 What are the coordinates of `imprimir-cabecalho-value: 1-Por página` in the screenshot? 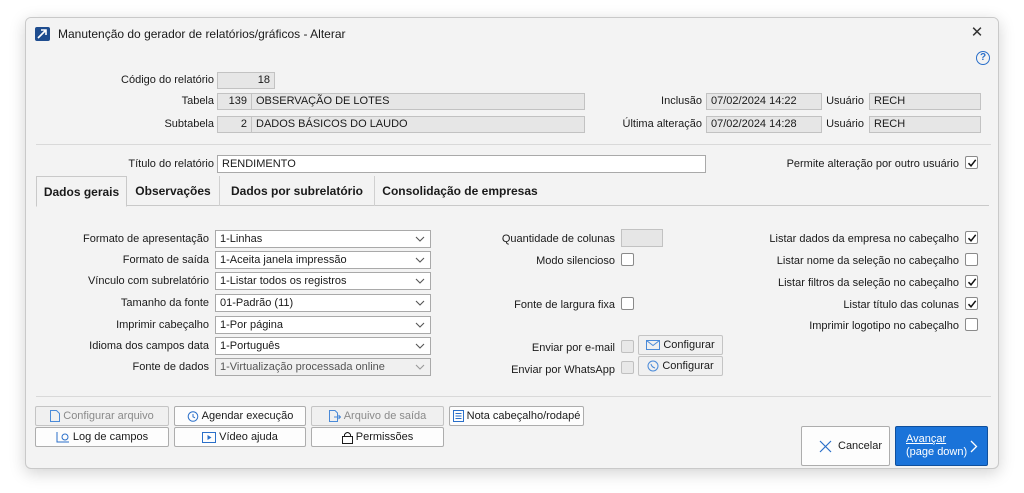 It's located at (251, 325).